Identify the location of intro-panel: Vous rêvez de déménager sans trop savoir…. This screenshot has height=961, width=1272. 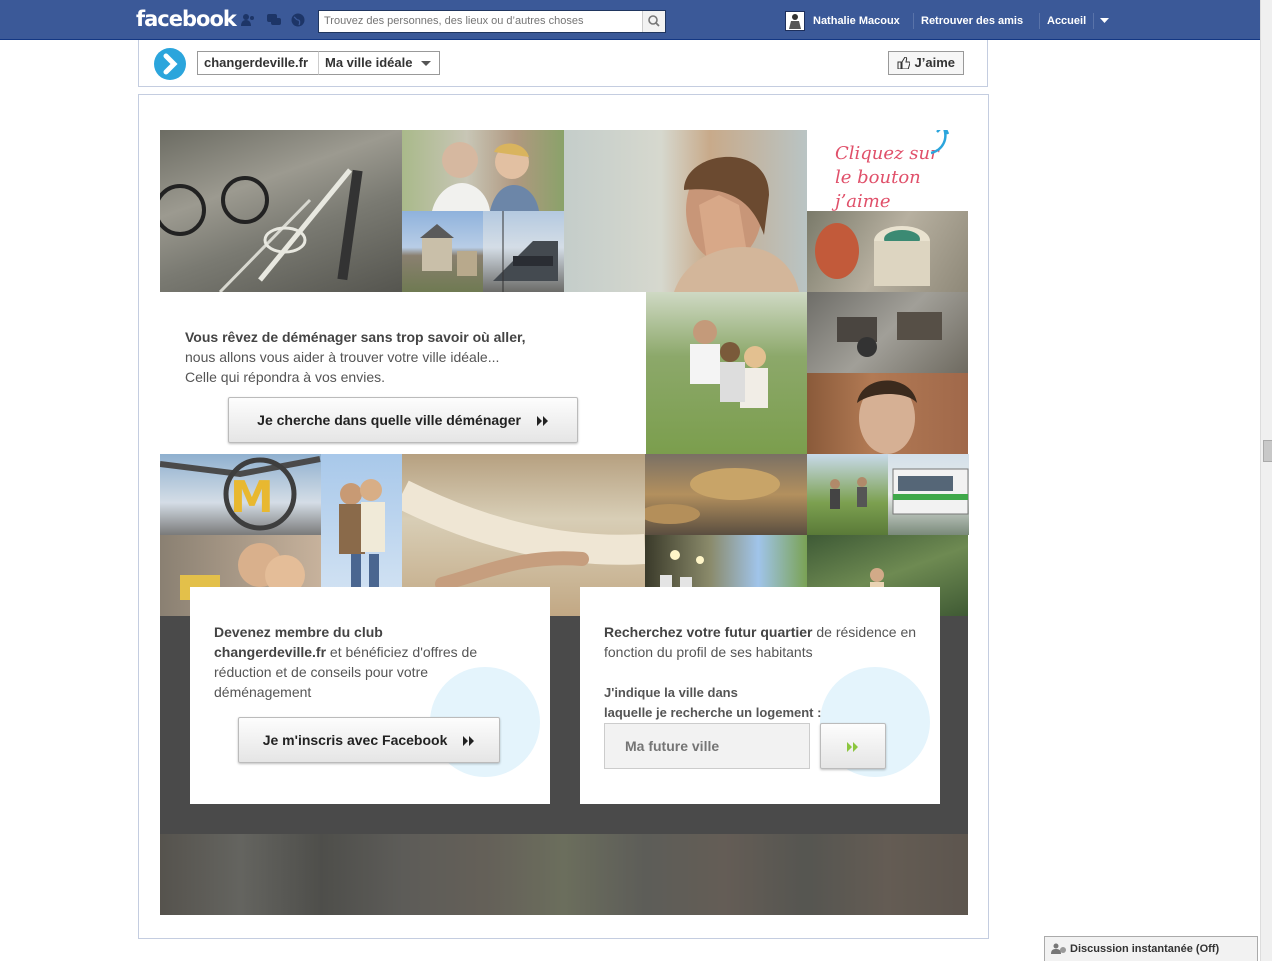
(403, 373).